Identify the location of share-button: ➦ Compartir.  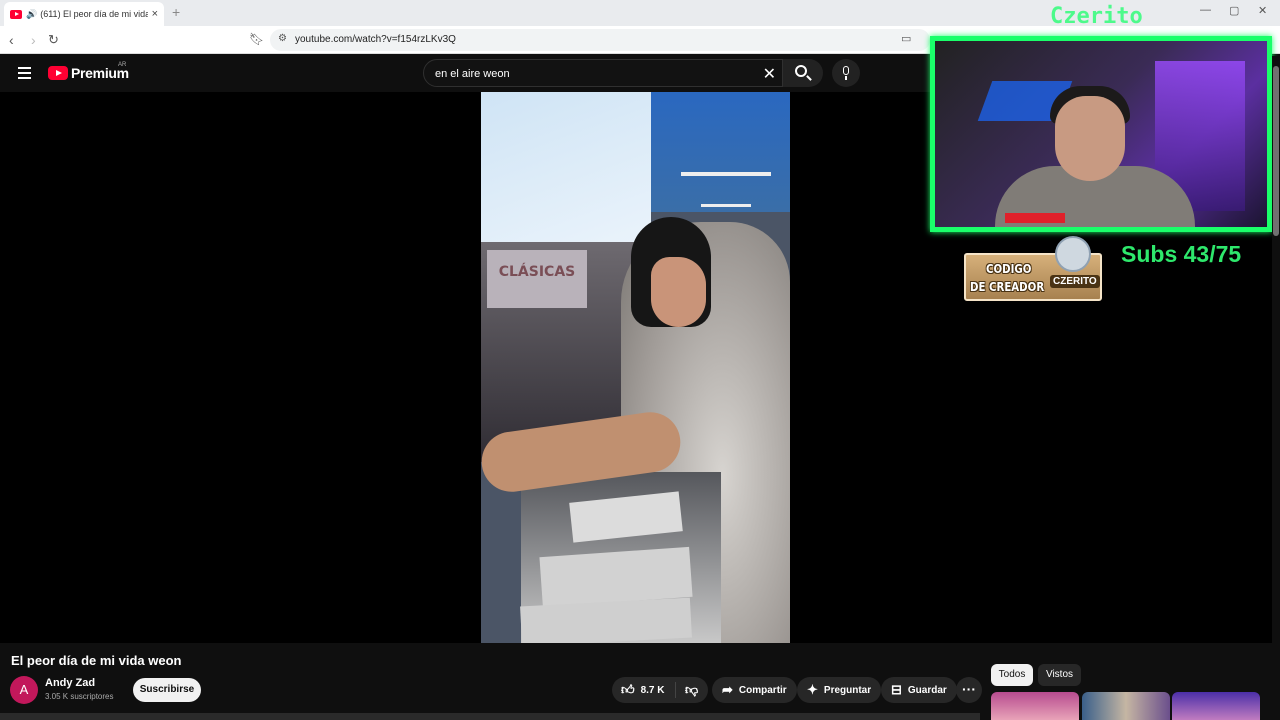
(754, 690).